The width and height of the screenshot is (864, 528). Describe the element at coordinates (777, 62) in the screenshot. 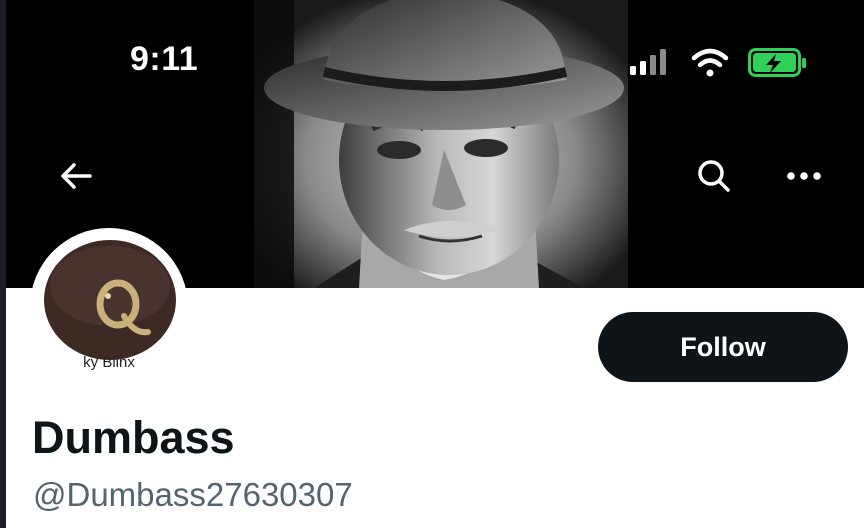

I see `battery-charging-icon` at that location.